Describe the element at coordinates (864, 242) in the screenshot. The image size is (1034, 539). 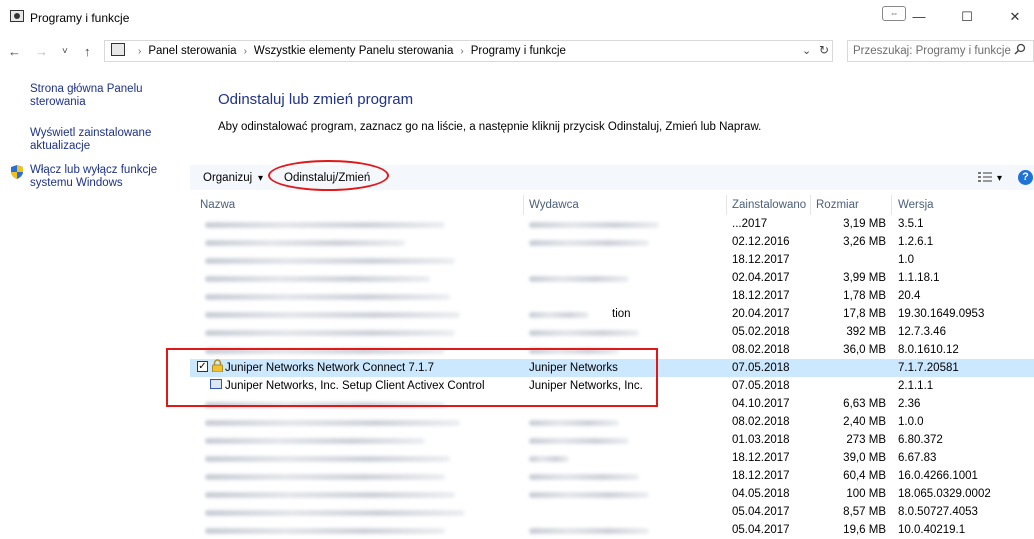
I see `table-cell: 3,26 MB` at that location.